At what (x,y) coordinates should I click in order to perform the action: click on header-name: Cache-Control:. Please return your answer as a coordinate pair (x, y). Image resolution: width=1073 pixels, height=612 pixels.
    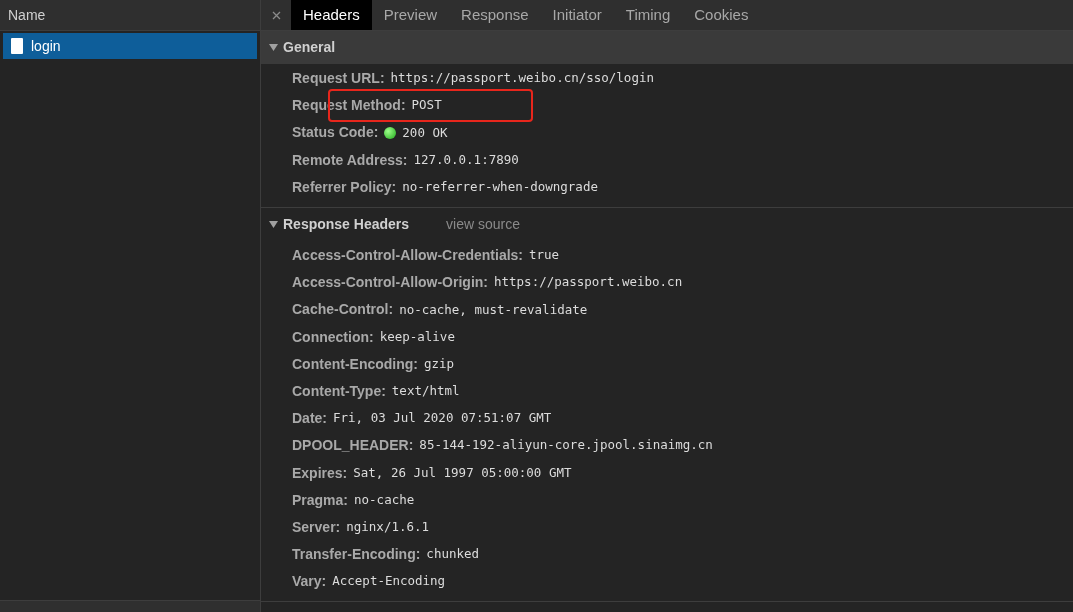
    Looking at the image, I should click on (343, 310).